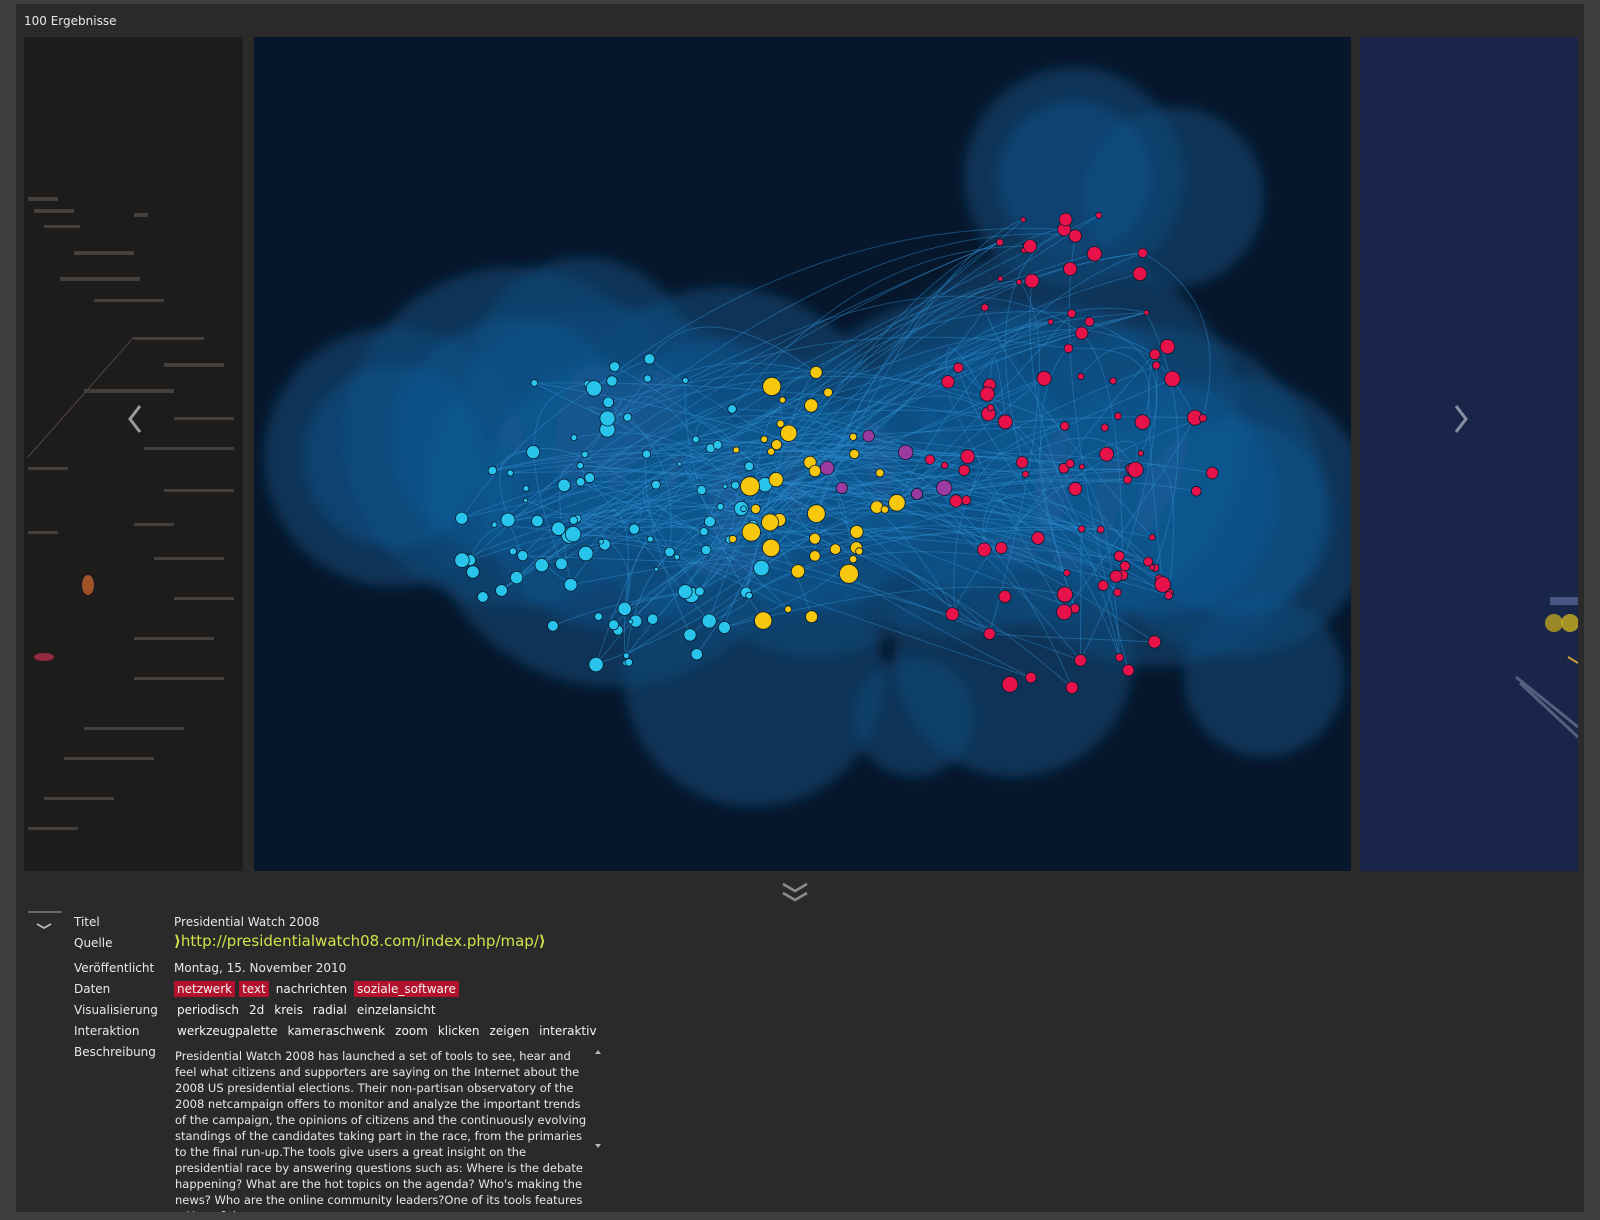 This screenshot has width=1600, height=1220. What do you see at coordinates (510, 1031) in the screenshot?
I see `interaction-tag: zeigen` at bounding box center [510, 1031].